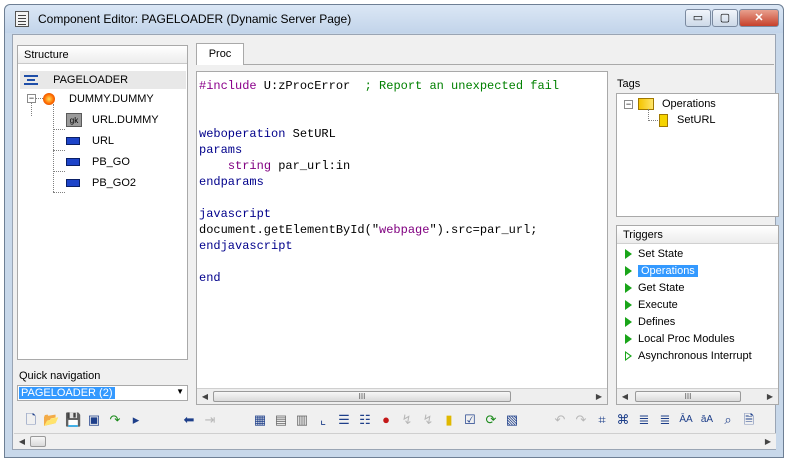 This screenshot has width=795, height=466. Describe the element at coordinates (365, 420) in the screenshot. I see `list-icon: ☷` at that location.